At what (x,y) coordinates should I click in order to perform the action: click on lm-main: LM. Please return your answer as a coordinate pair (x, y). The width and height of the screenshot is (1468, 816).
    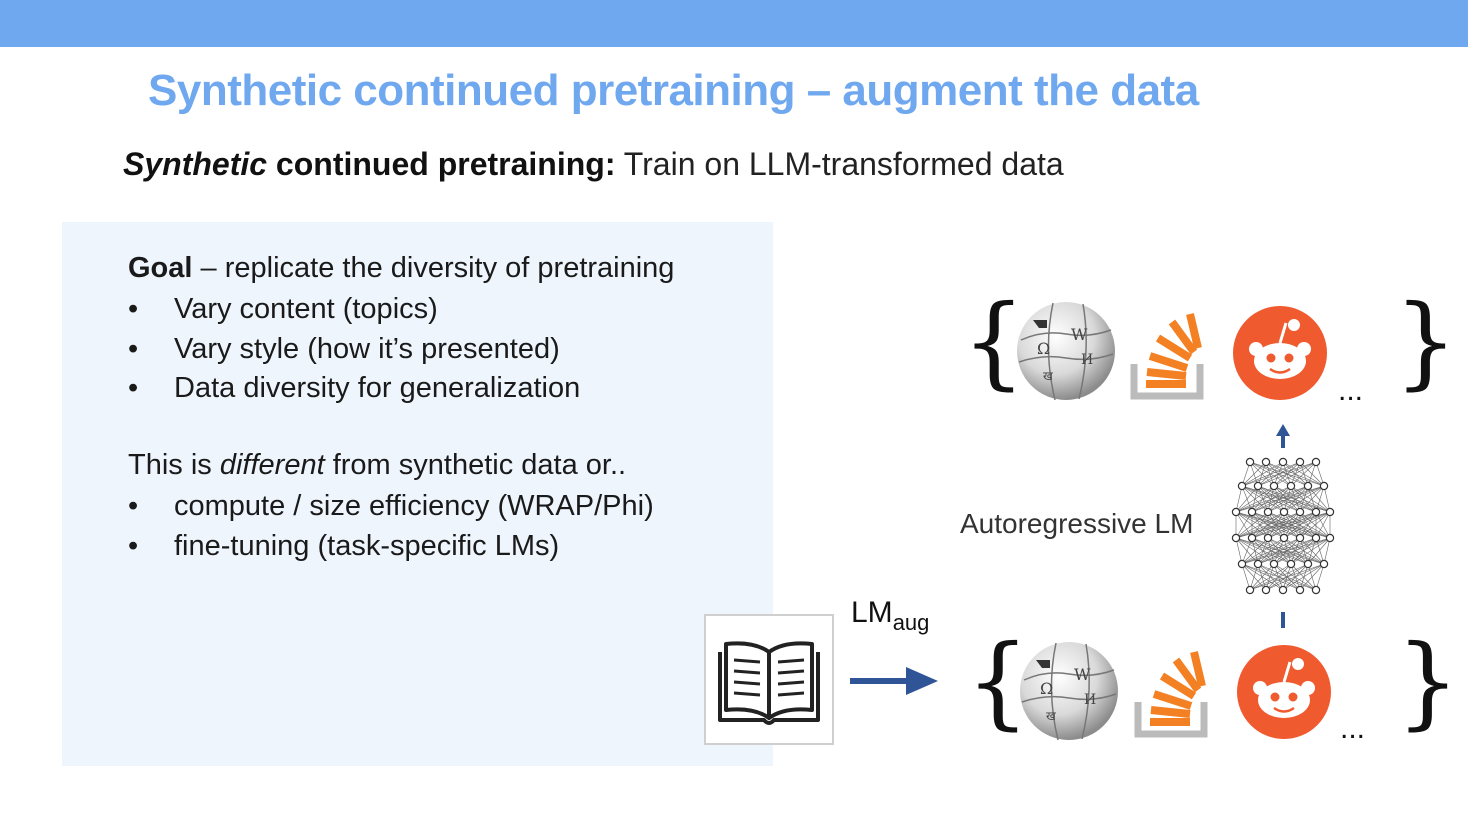
    Looking at the image, I should click on (872, 612).